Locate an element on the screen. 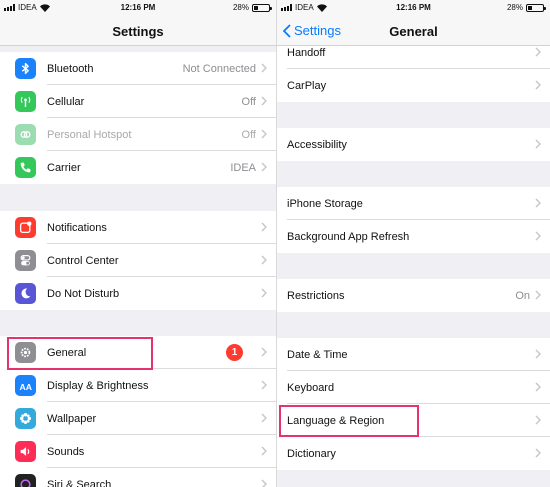  settings-row-wallpaper: Wallpaper is located at coordinates (138, 418).